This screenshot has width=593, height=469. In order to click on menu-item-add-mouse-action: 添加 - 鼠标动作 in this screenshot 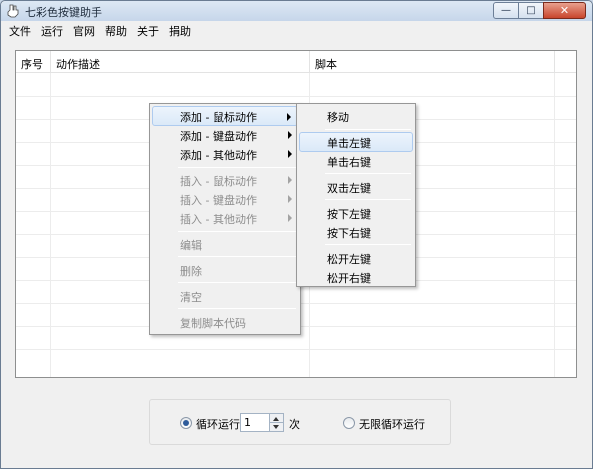, I will do `click(225, 116)`.